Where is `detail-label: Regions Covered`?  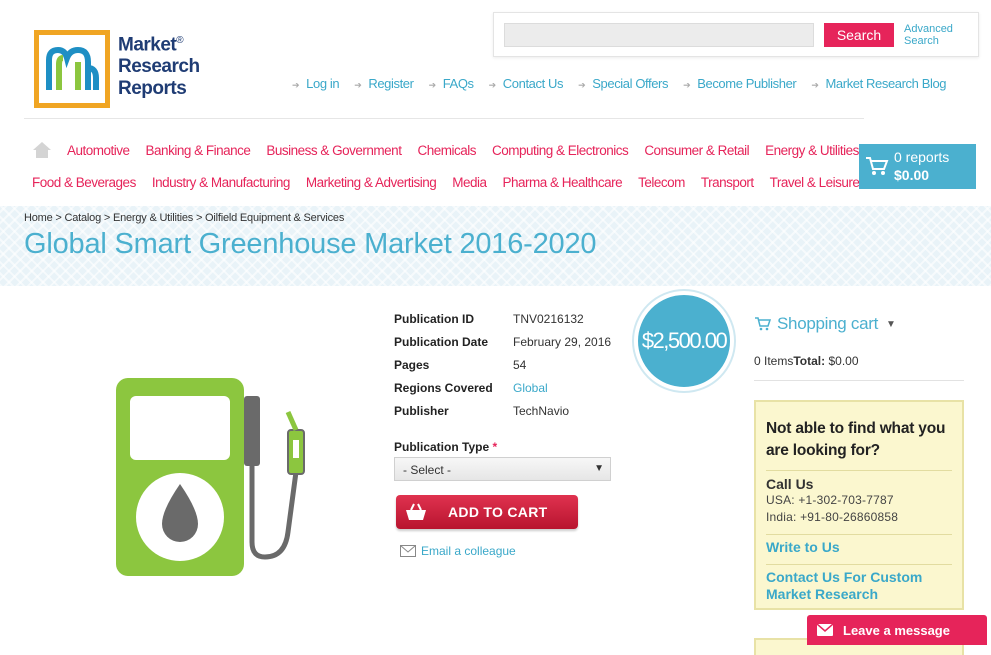 detail-label: Regions Covered is located at coordinates (443, 388).